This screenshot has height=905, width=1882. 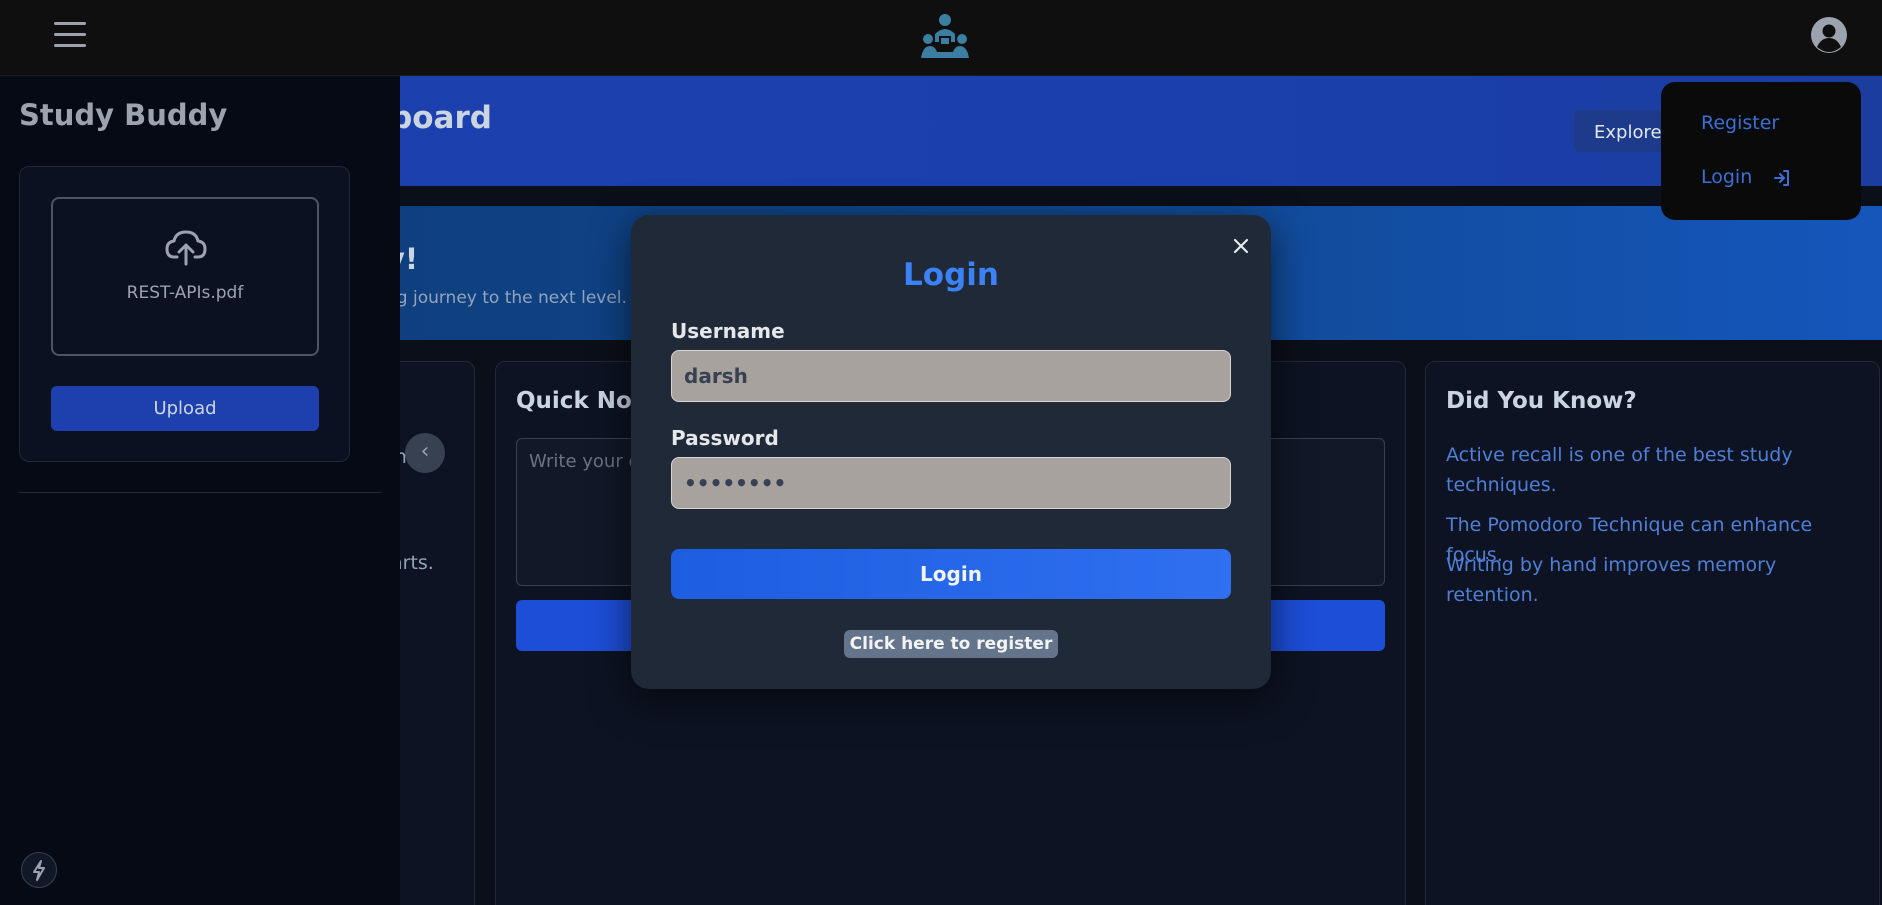 What do you see at coordinates (951, 275) in the screenshot?
I see `modal-title: Login` at bounding box center [951, 275].